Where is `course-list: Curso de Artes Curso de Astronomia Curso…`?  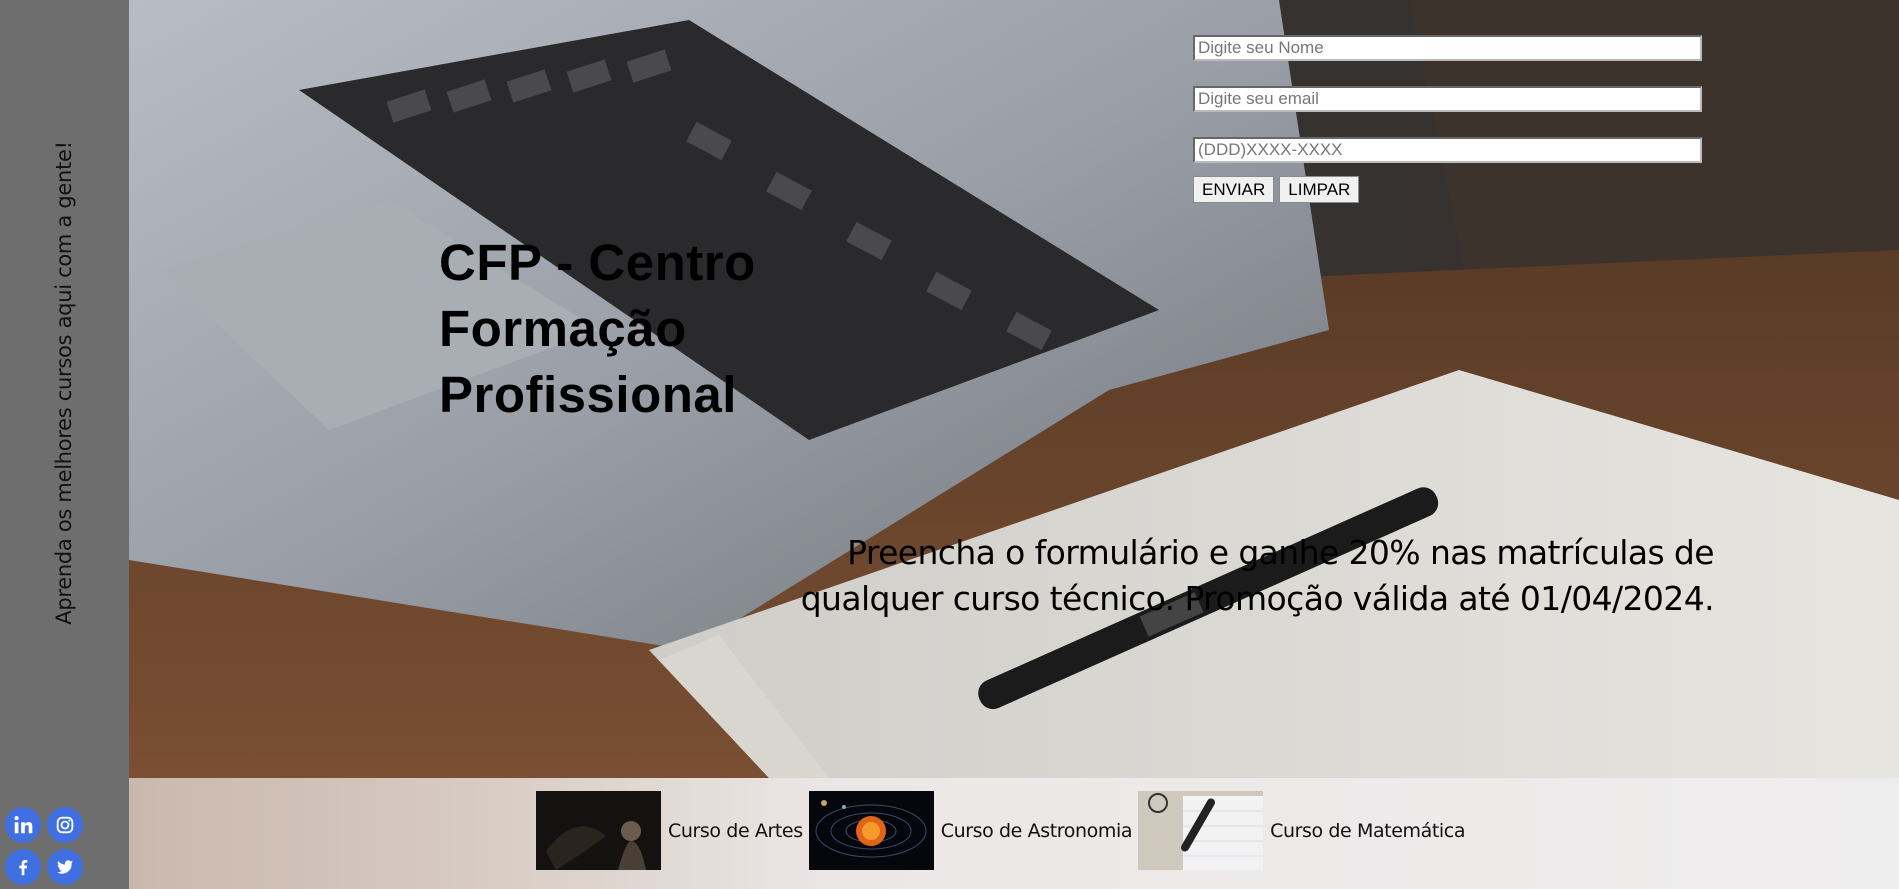 course-list: Curso de Artes Curso de Astronomia Curso… is located at coordinates (1003, 830).